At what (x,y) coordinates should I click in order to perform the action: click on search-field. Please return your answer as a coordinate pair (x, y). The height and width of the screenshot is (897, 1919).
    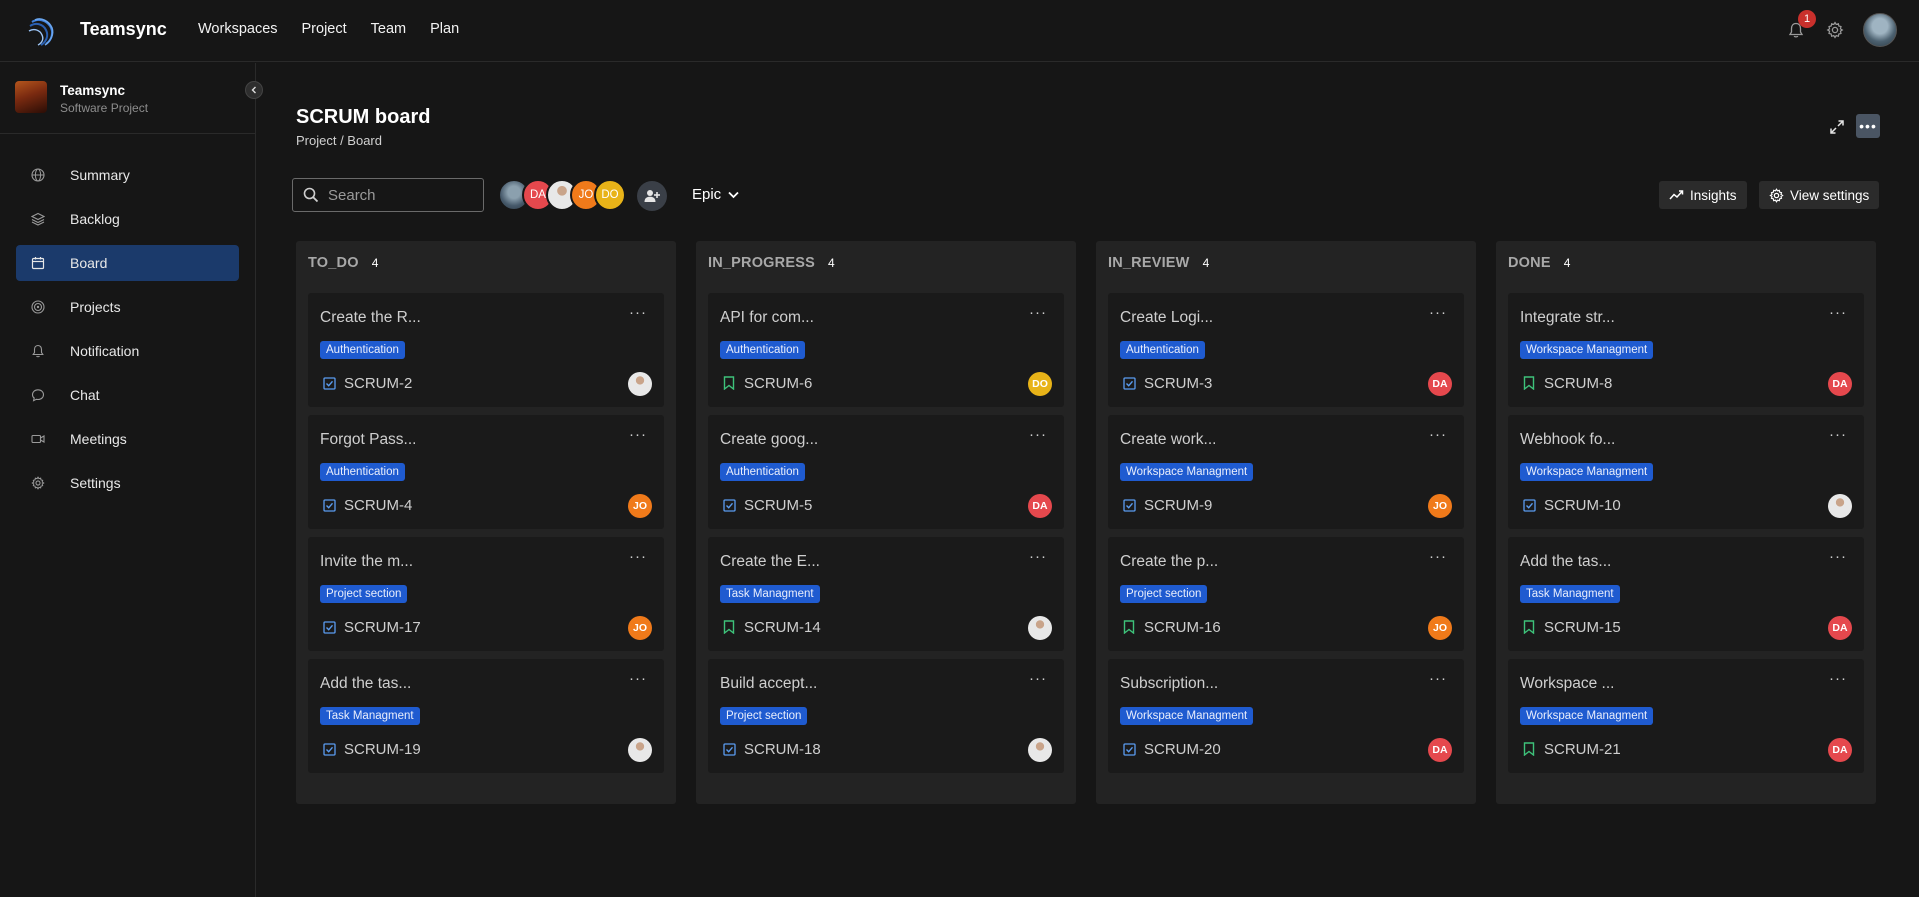
    Looking at the image, I should click on (388, 195).